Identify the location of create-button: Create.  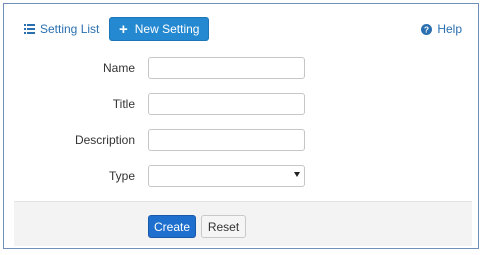
(172, 226).